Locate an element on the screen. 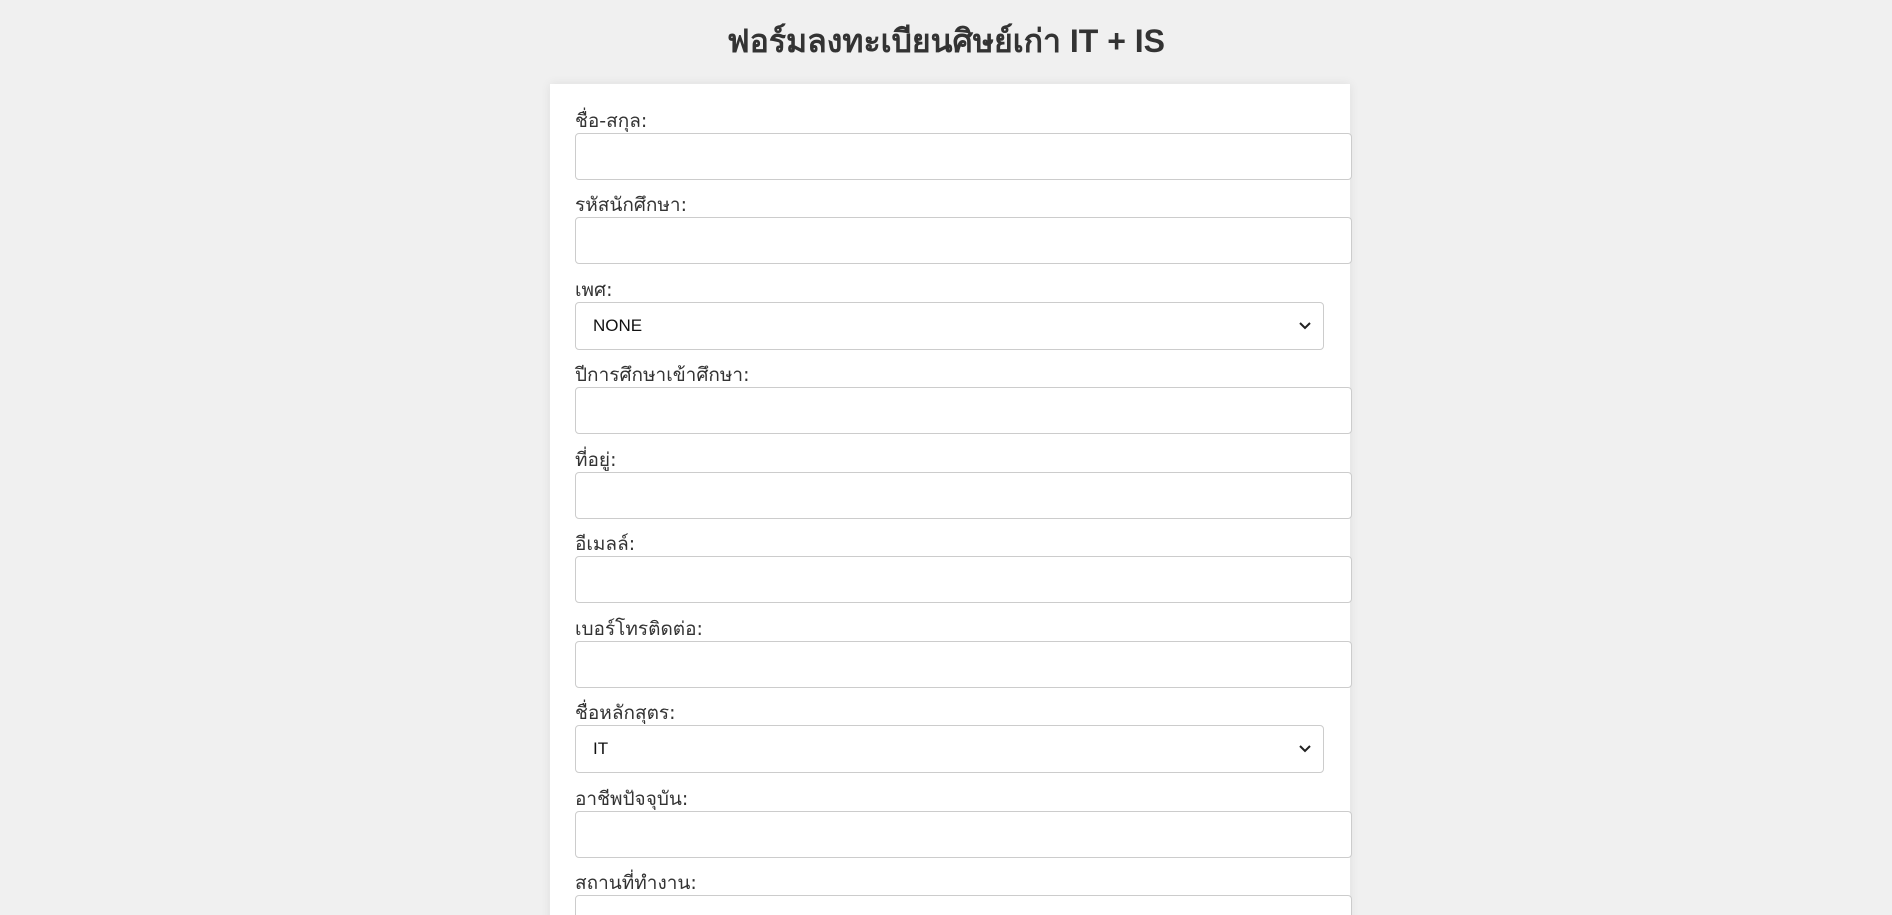 The height and width of the screenshot is (915, 1892). occupation-field-group: อาชีพปัจจุบัน: is located at coordinates (963, 822).